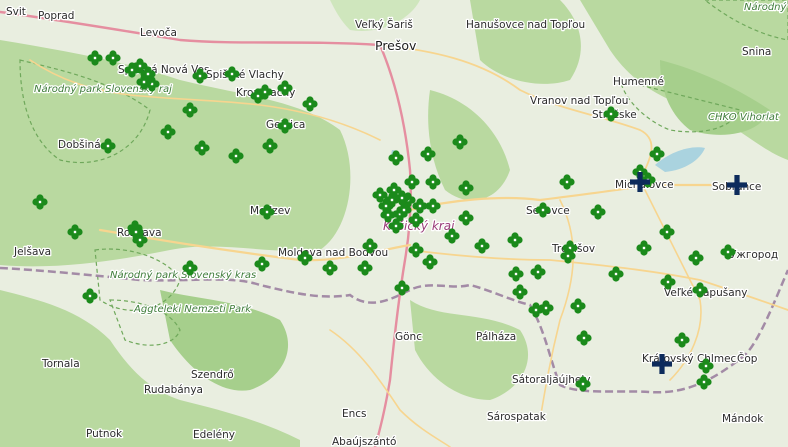  I want to click on place-label: Putnok, so click(104, 434).